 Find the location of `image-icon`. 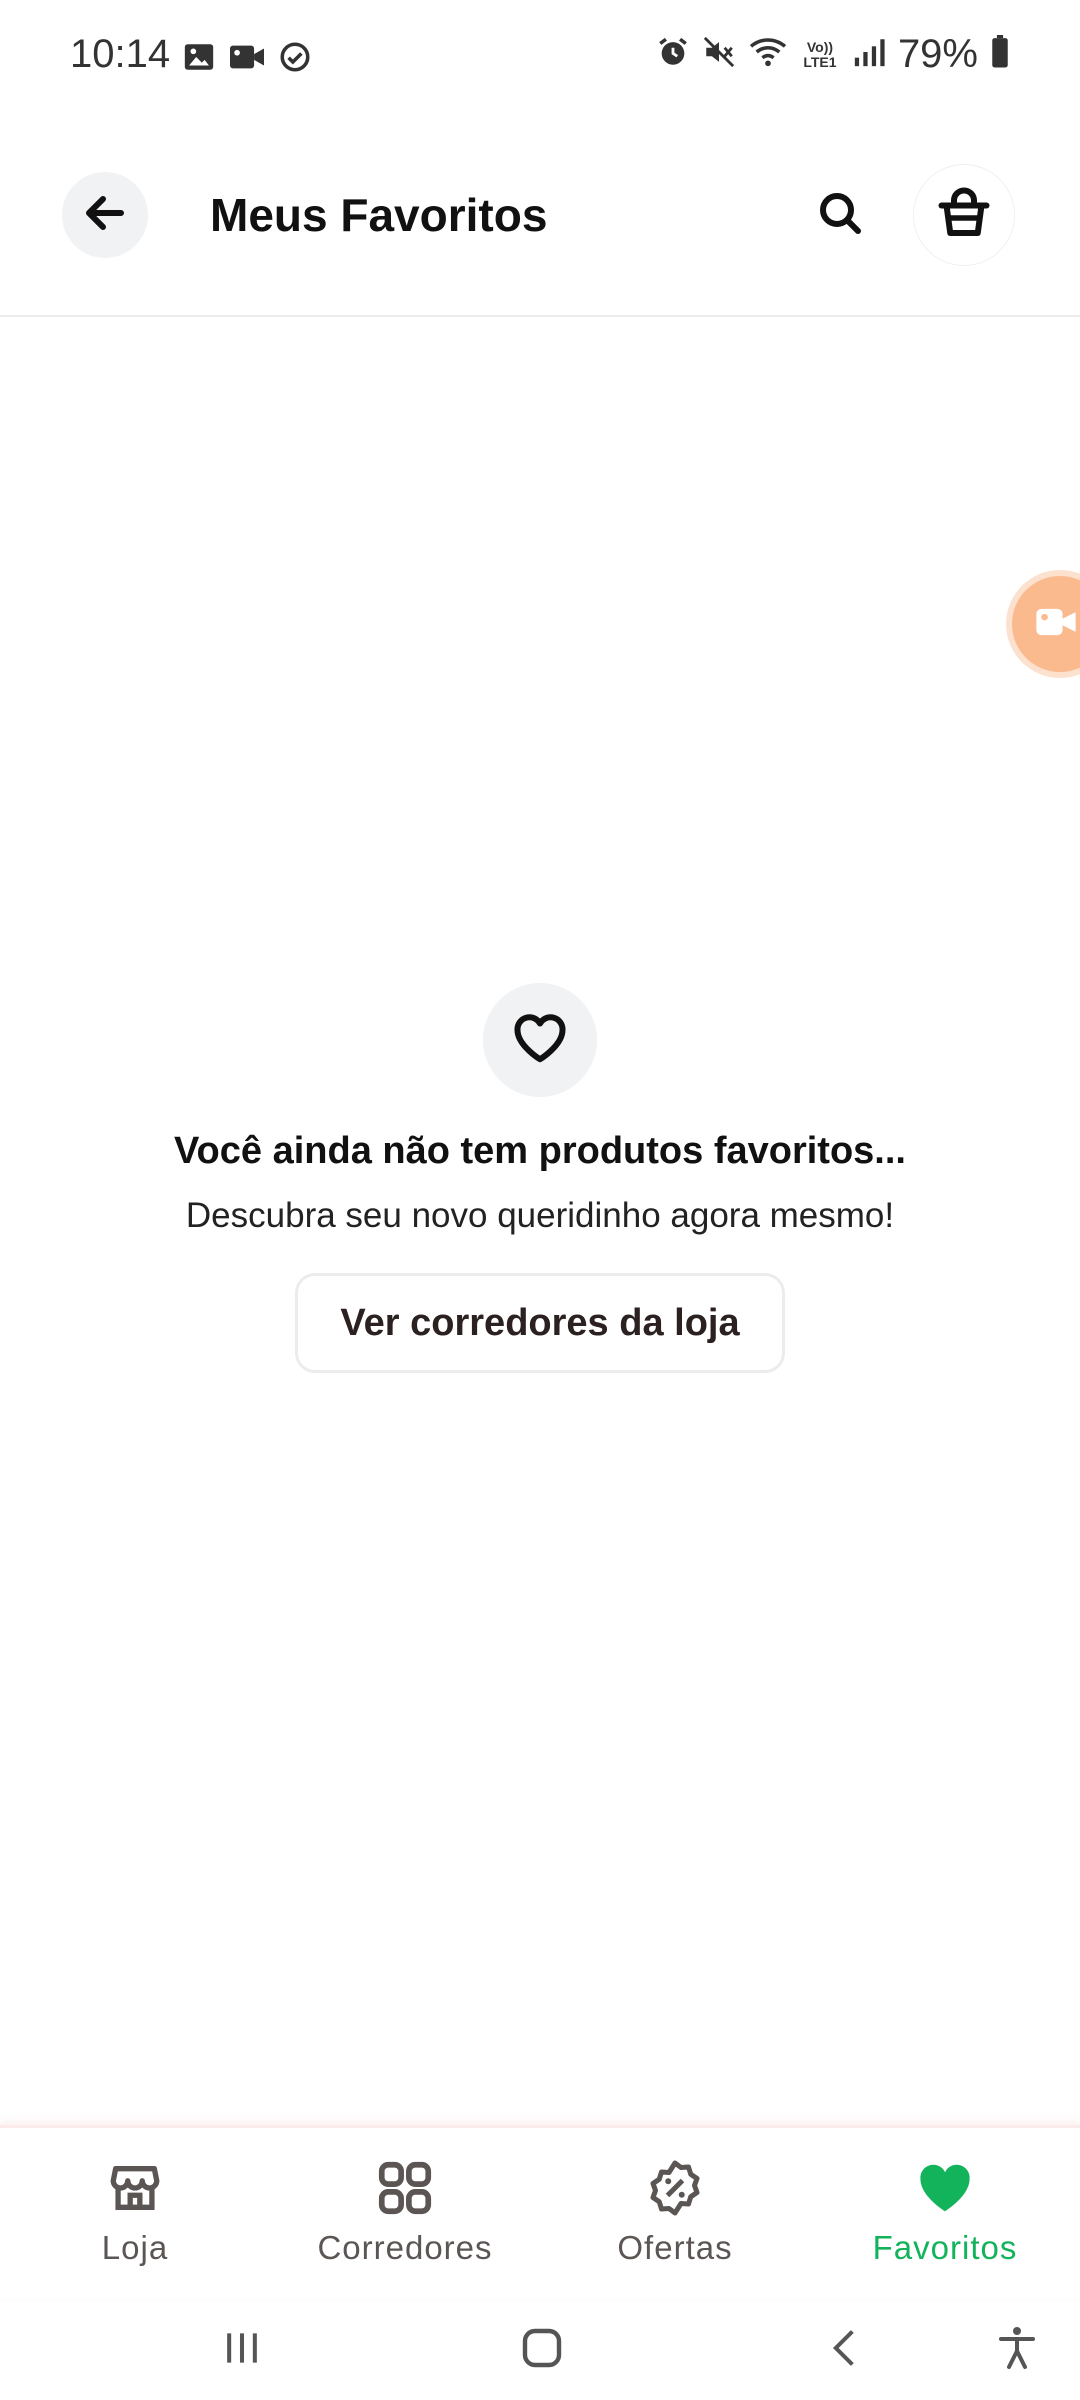

image-icon is located at coordinates (199, 59).